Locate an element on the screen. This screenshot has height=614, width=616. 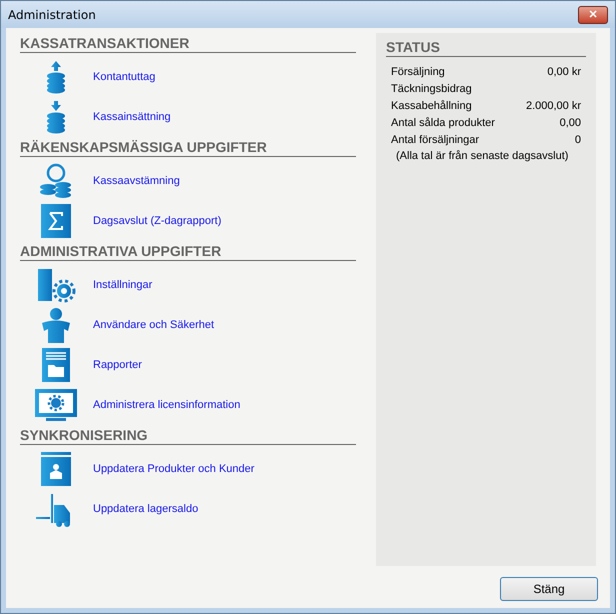
status-label: Försäljning is located at coordinates (418, 72).